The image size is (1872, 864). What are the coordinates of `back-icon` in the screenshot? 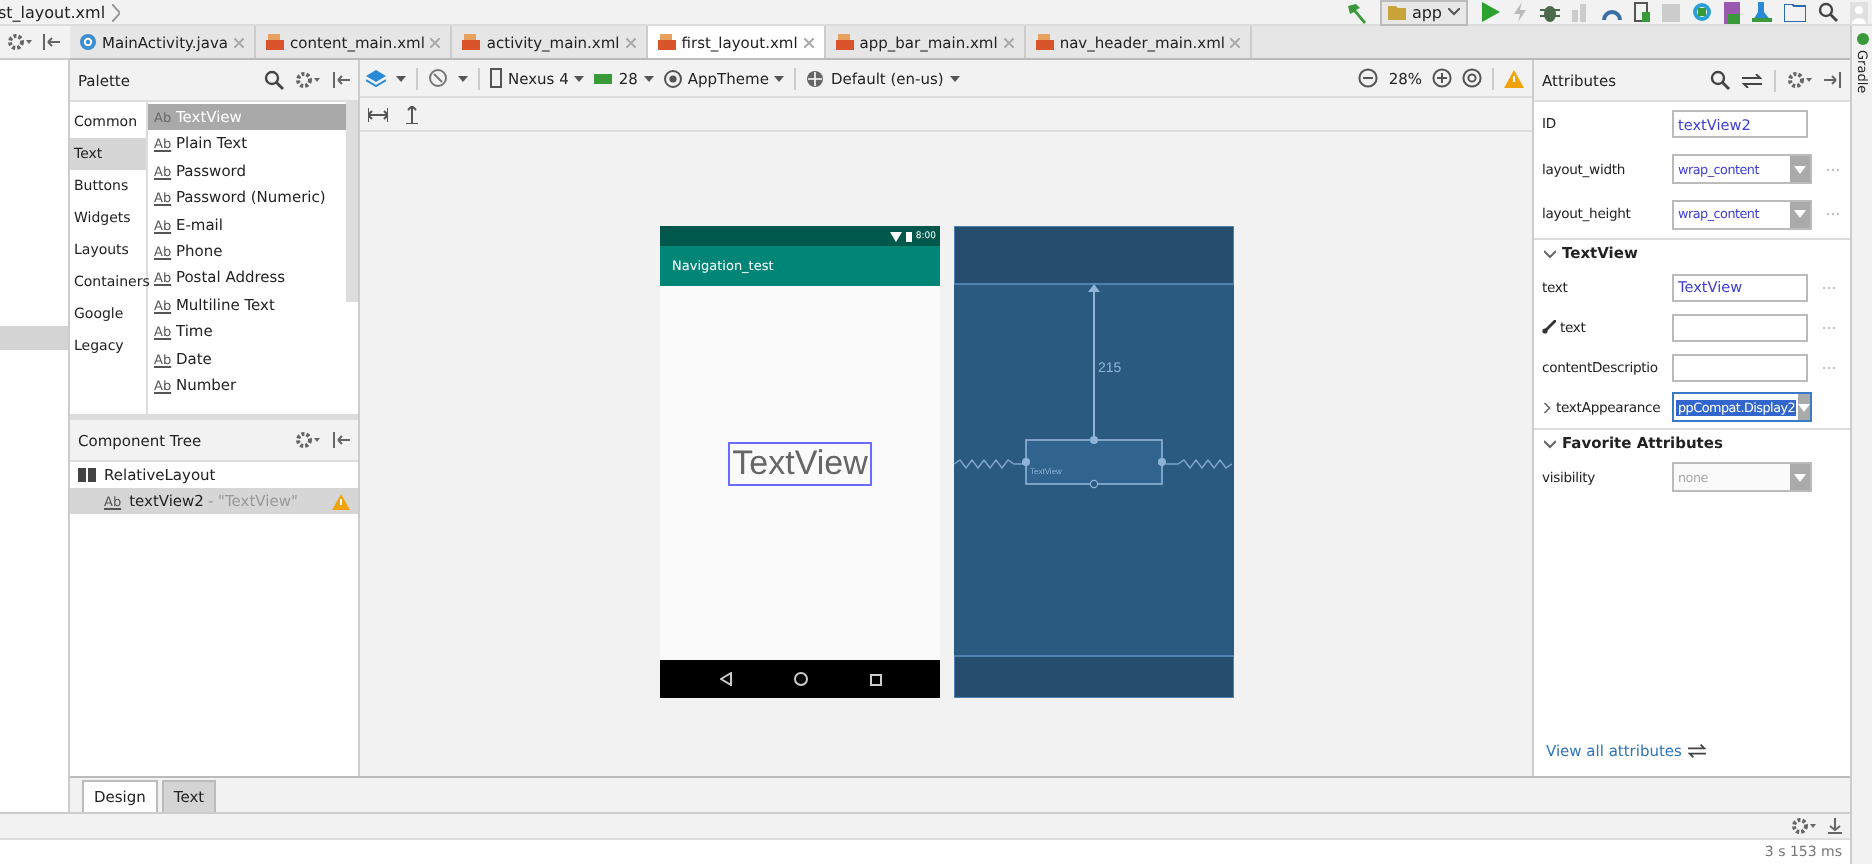 It's located at (725, 679).